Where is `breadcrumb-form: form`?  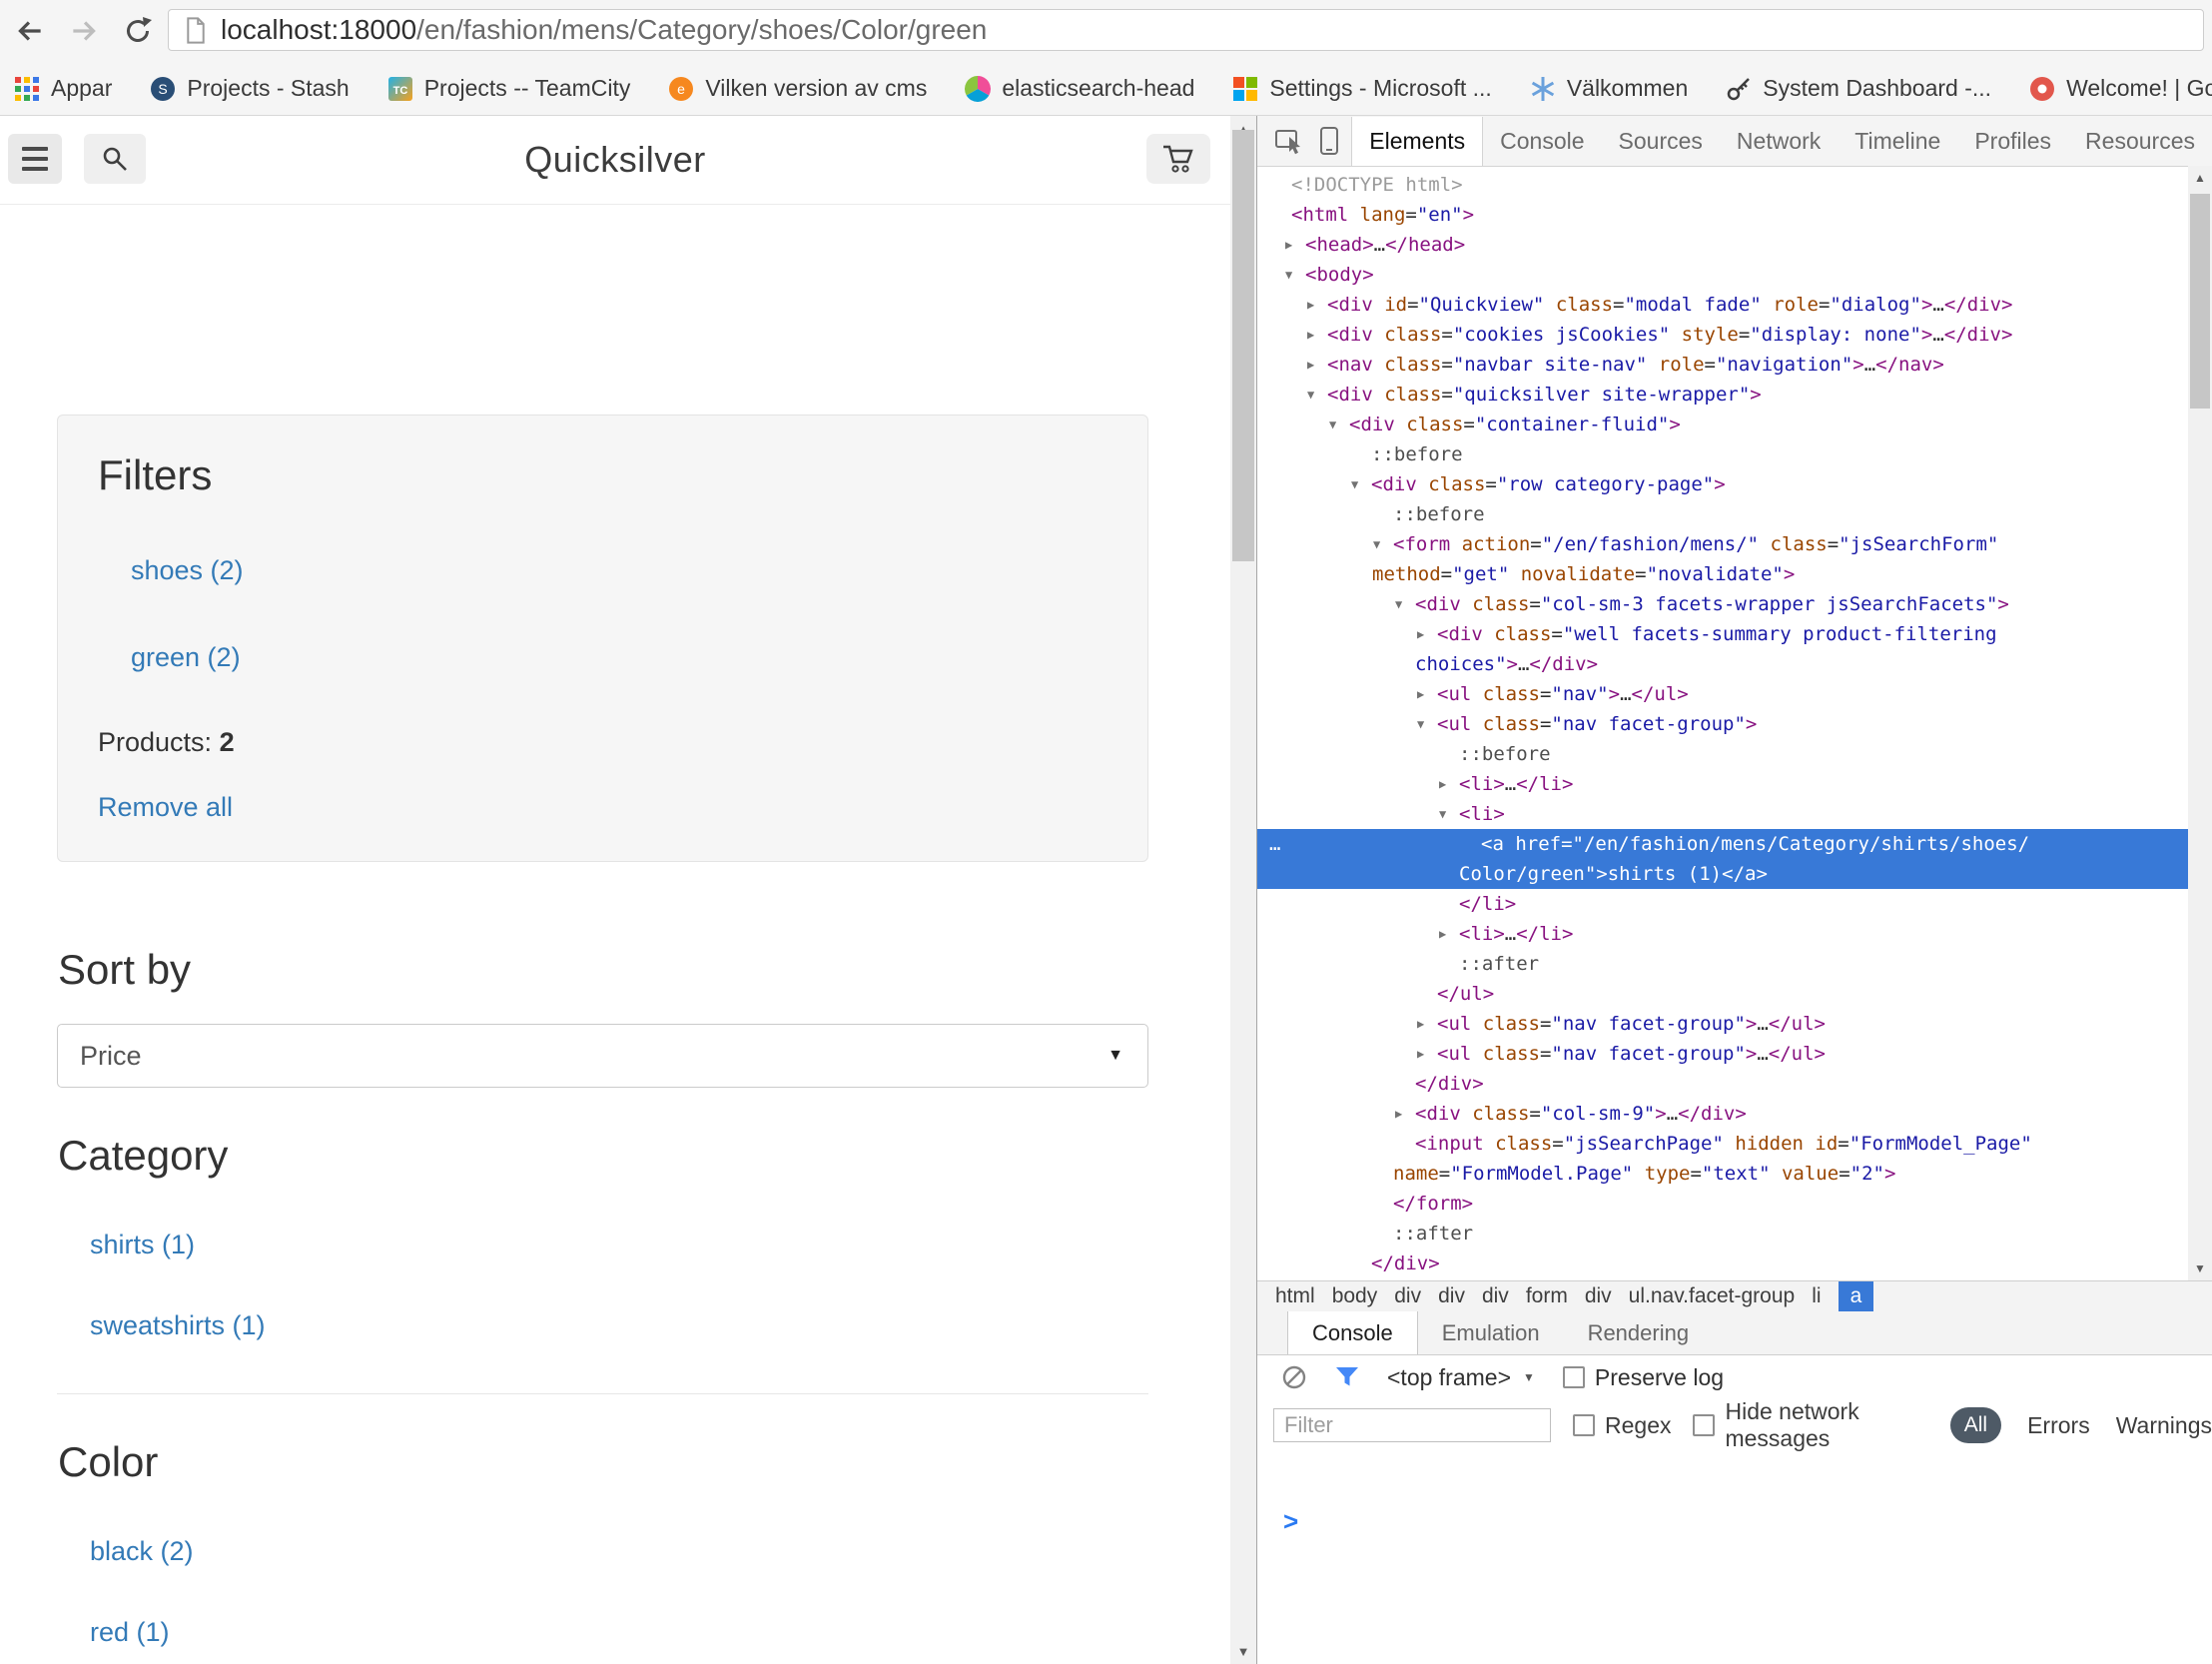
breadcrumb-form: form is located at coordinates (1547, 1296).